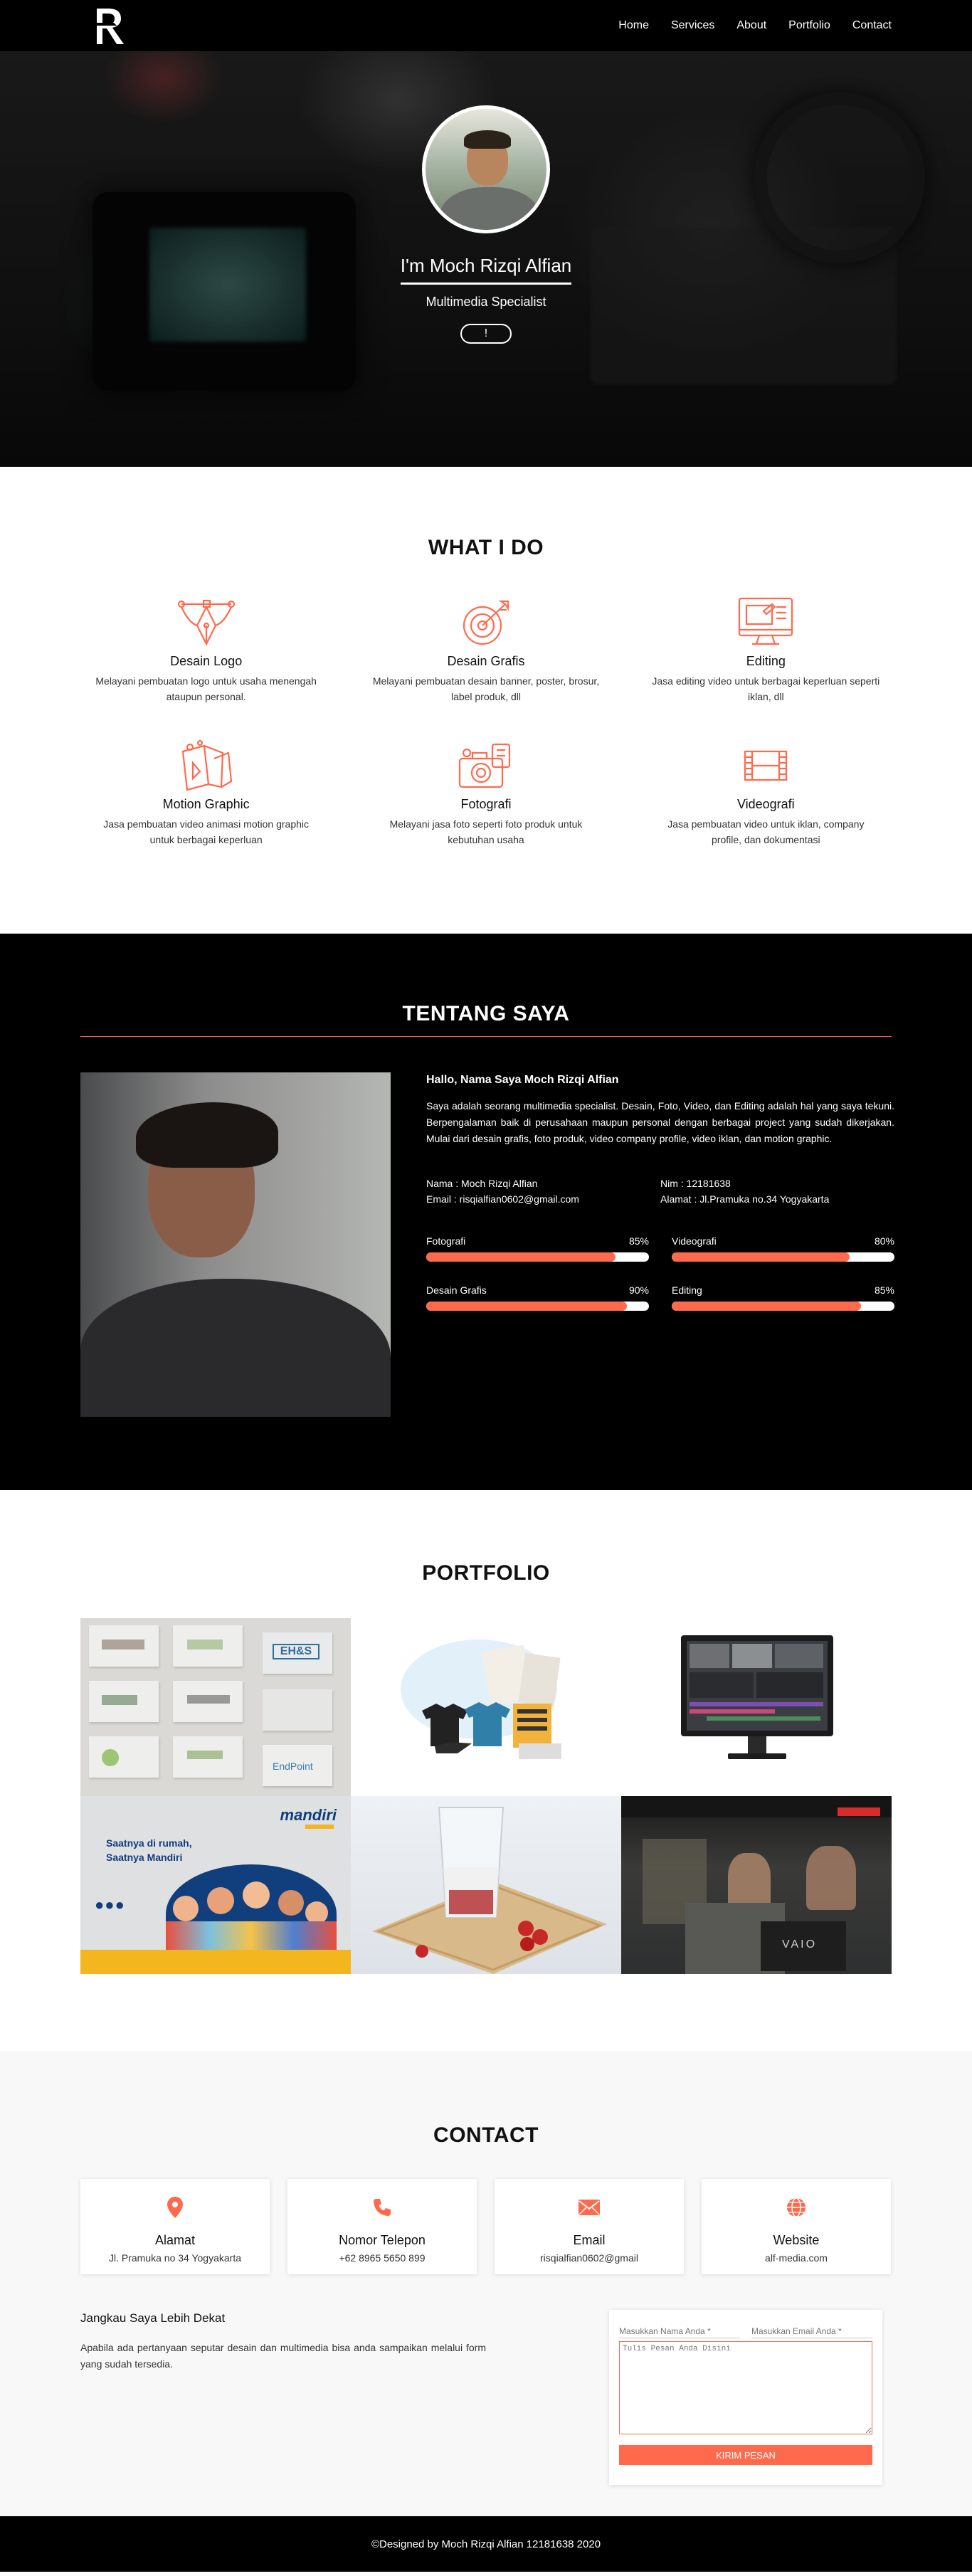 The image size is (972, 2576). I want to click on submit-button: KIRIM PESAN, so click(745, 2455).